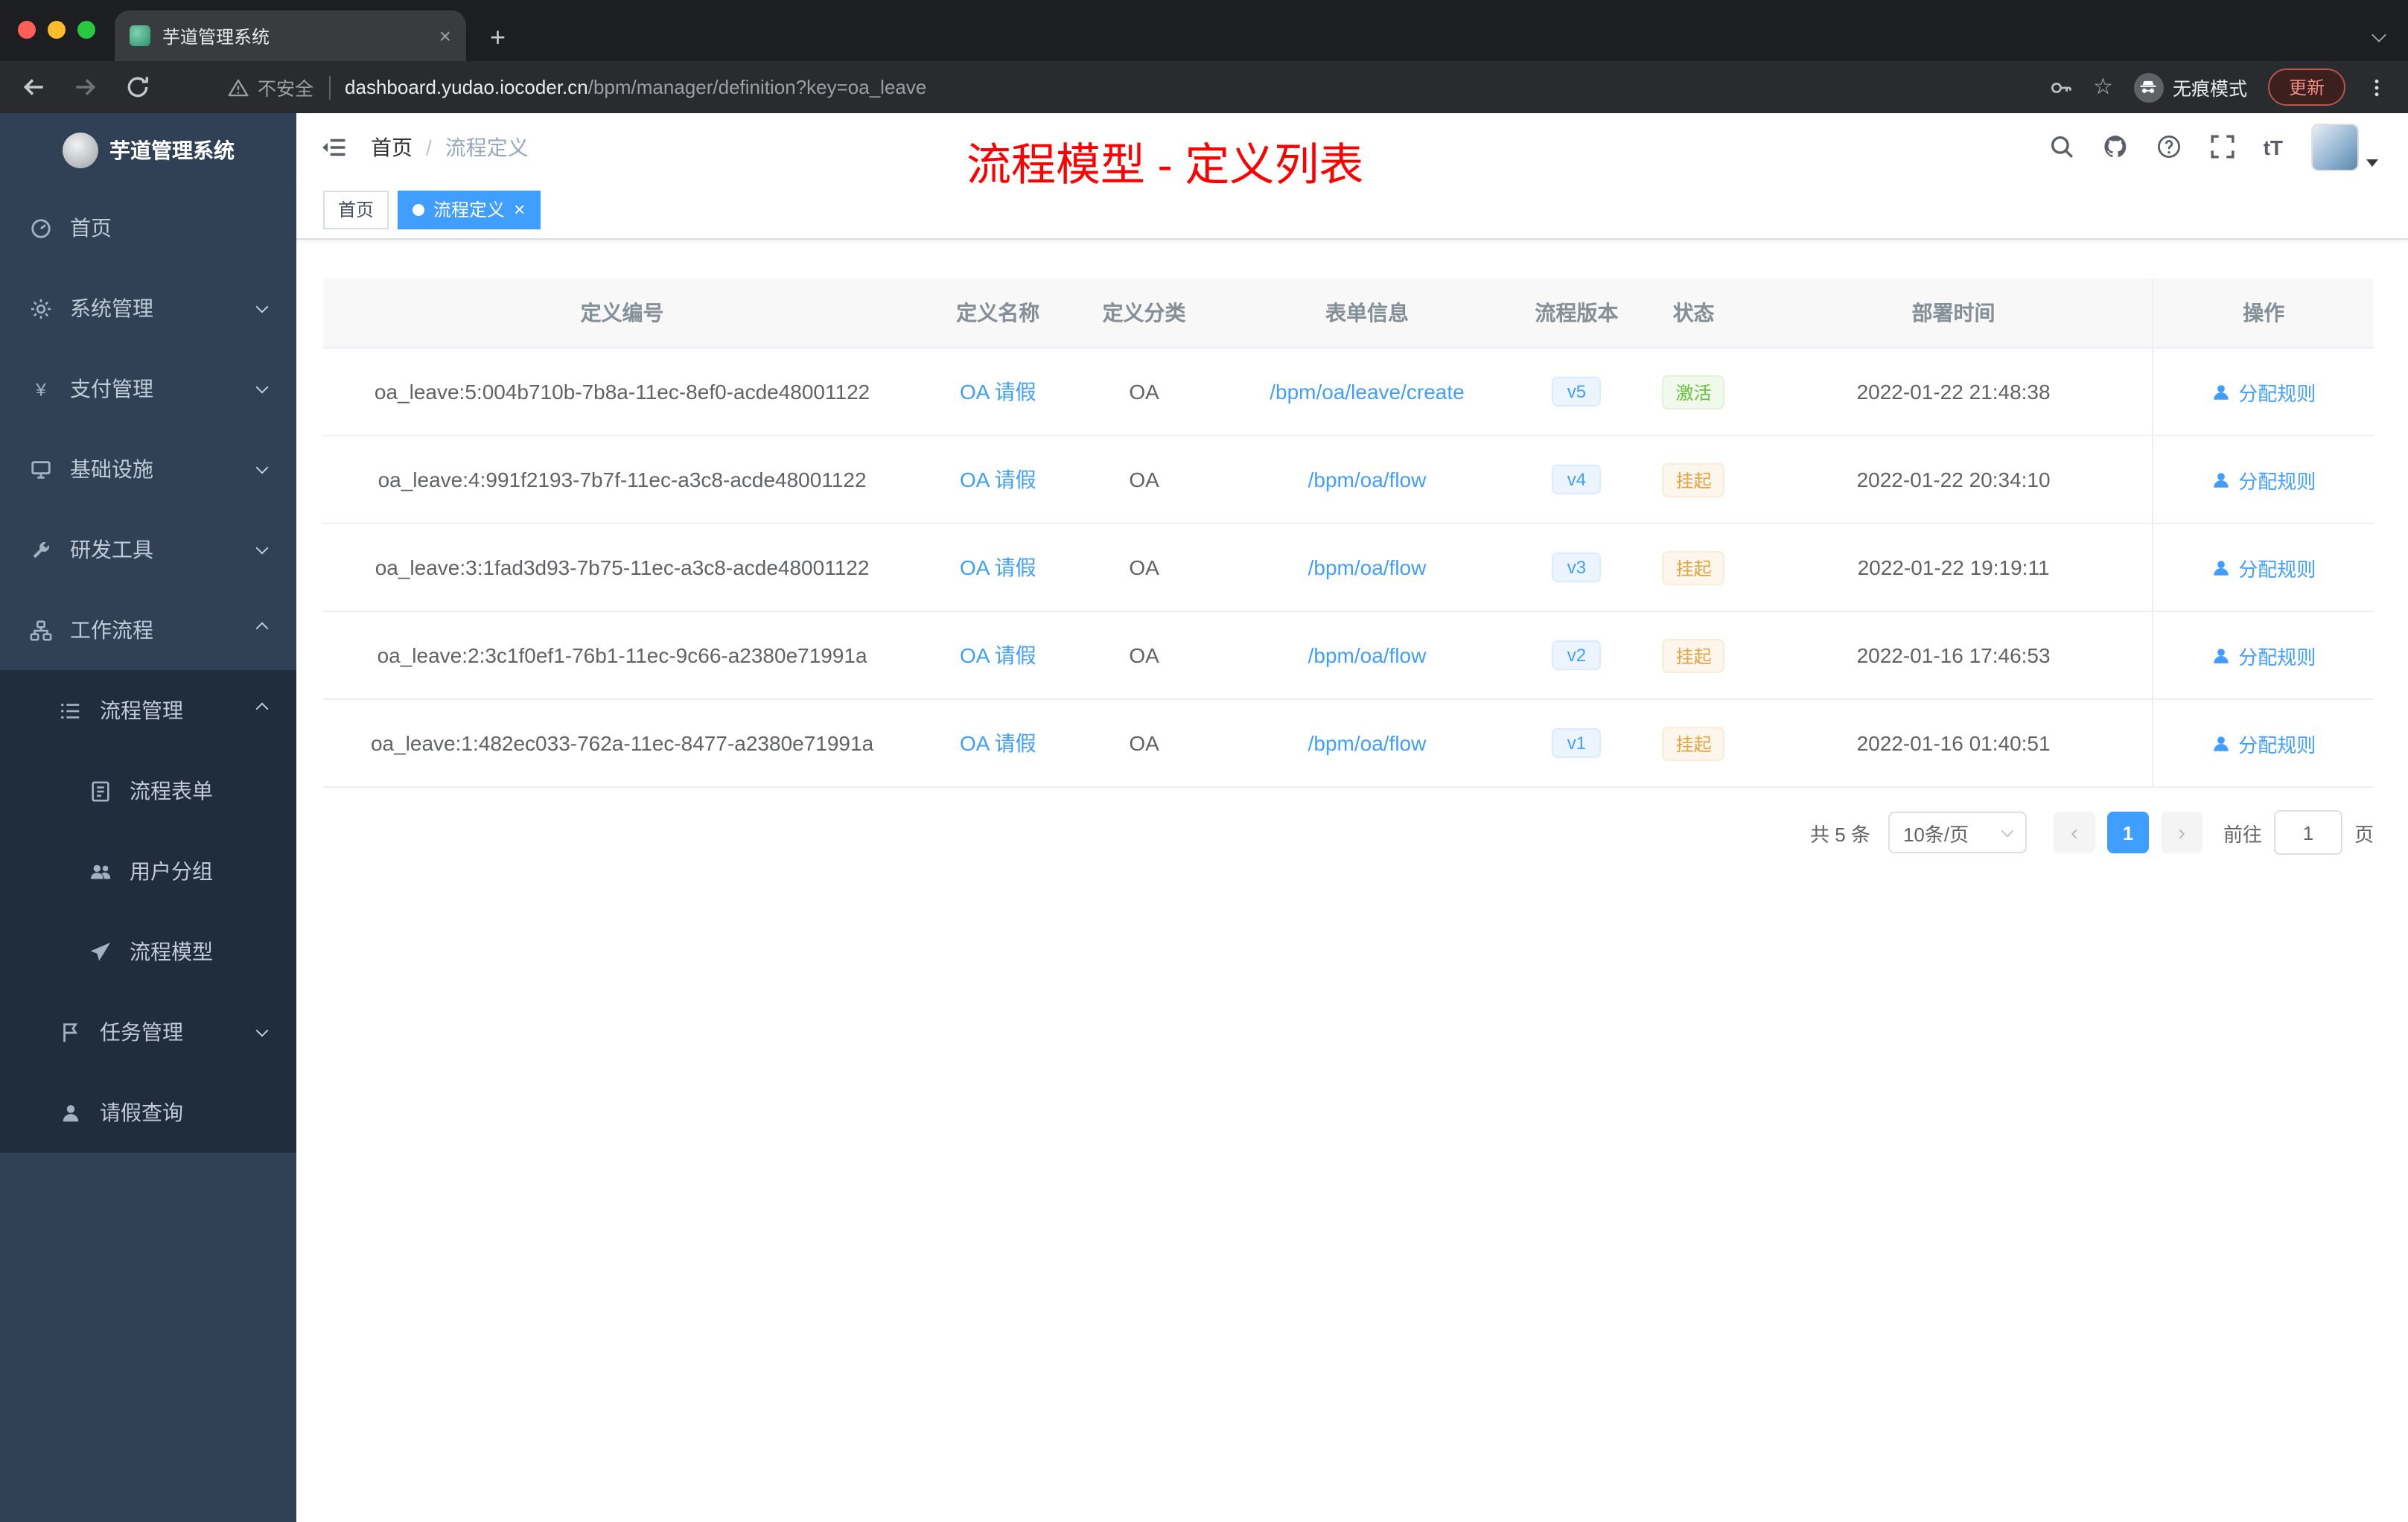 This screenshot has width=2408, height=1522. What do you see at coordinates (148, 951) in the screenshot?
I see `sidebar-item-process-model: 流程模型` at bounding box center [148, 951].